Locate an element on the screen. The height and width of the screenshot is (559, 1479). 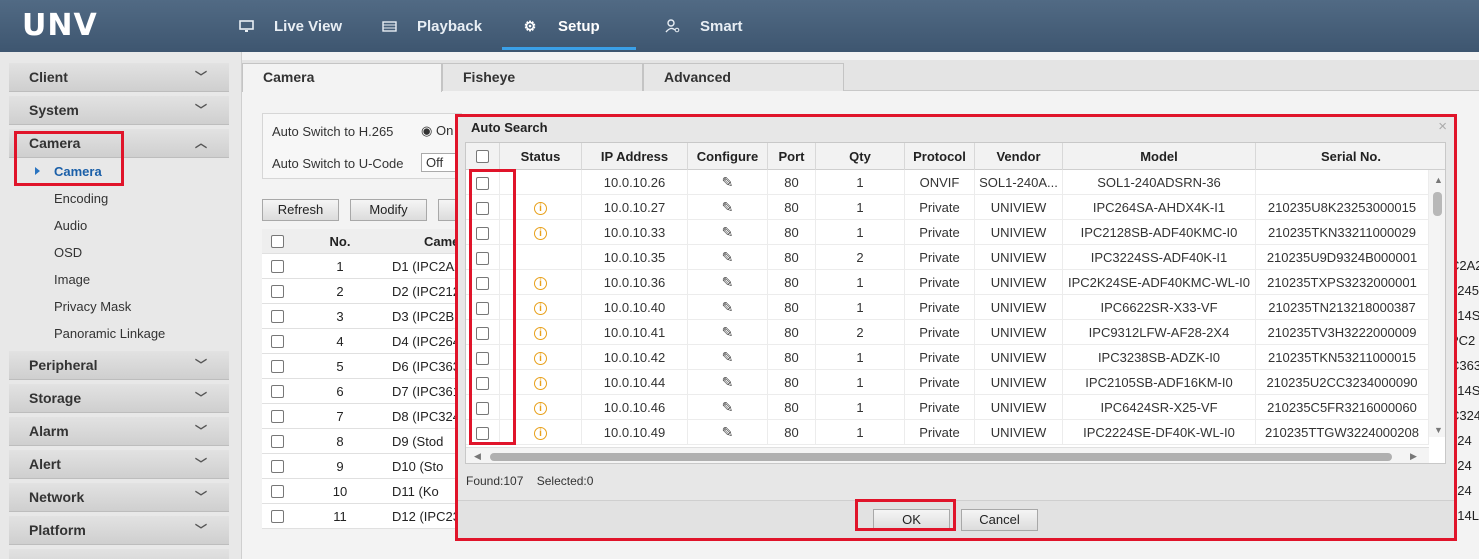
horizontal-scrollbar: ◀ ▶ is located at coordinates (947, 455).